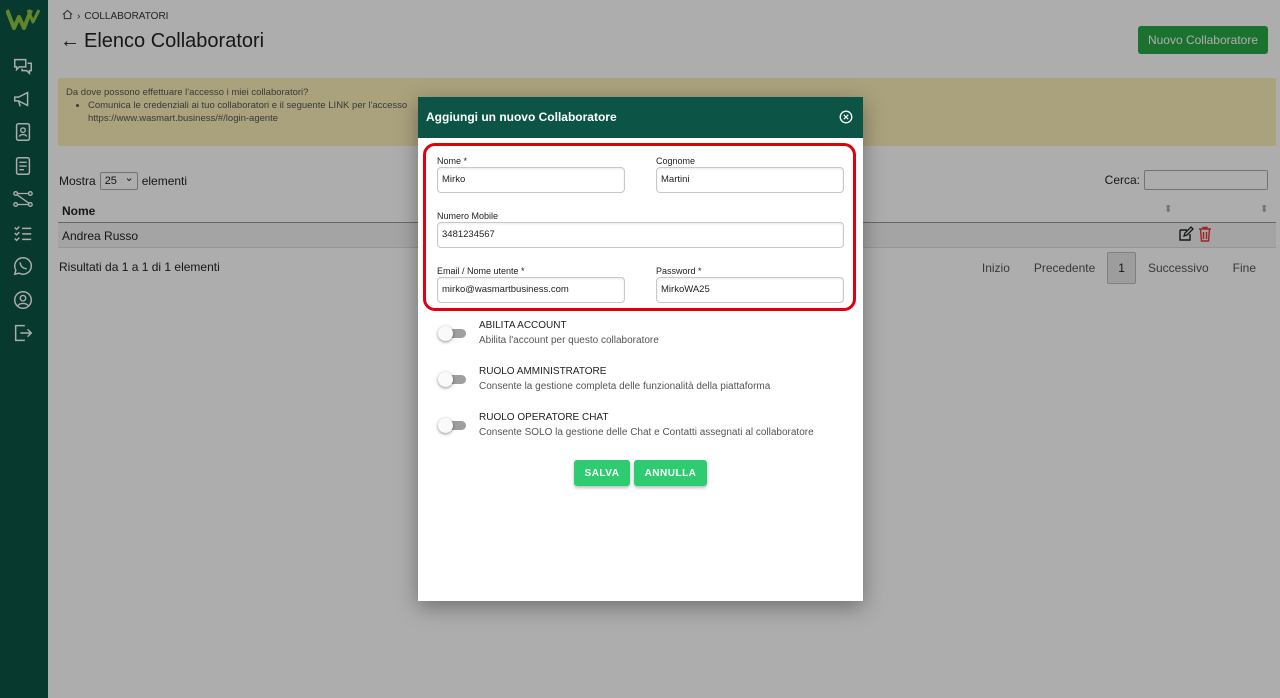  I want to click on cancel-button: ANNULLA, so click(670, 473).